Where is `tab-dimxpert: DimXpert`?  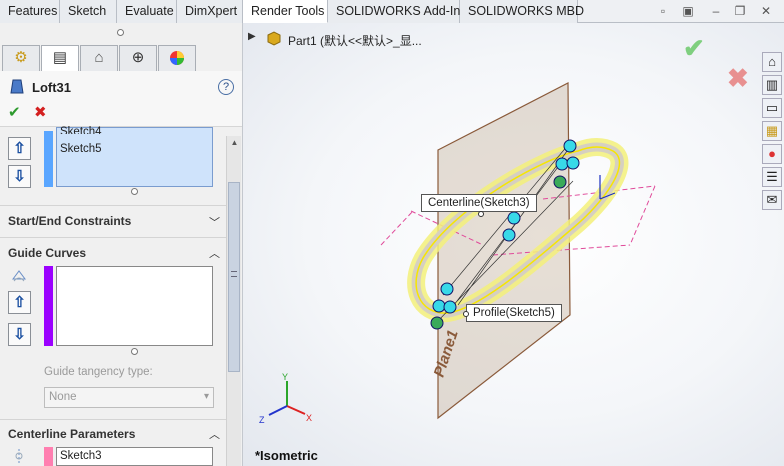
tab-dimxpert: DimXpert is located at coordinates (210, 11).